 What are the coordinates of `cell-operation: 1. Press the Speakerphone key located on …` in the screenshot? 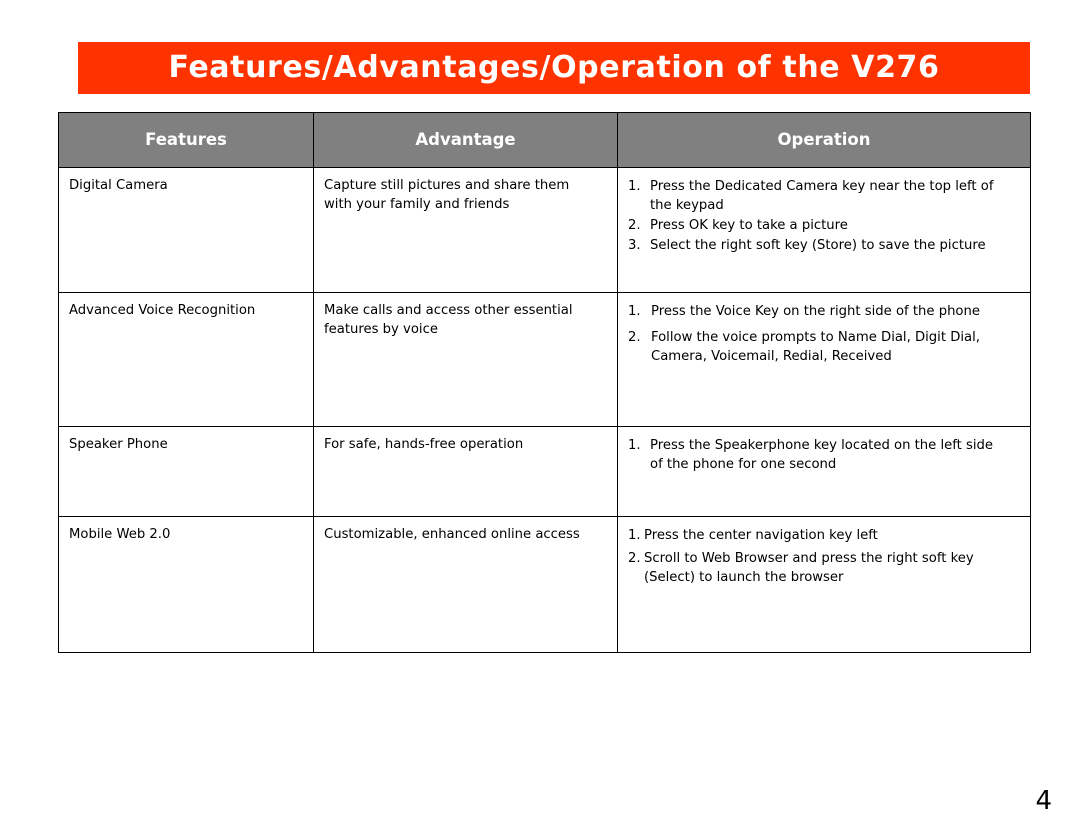 It's located at (824, 471).